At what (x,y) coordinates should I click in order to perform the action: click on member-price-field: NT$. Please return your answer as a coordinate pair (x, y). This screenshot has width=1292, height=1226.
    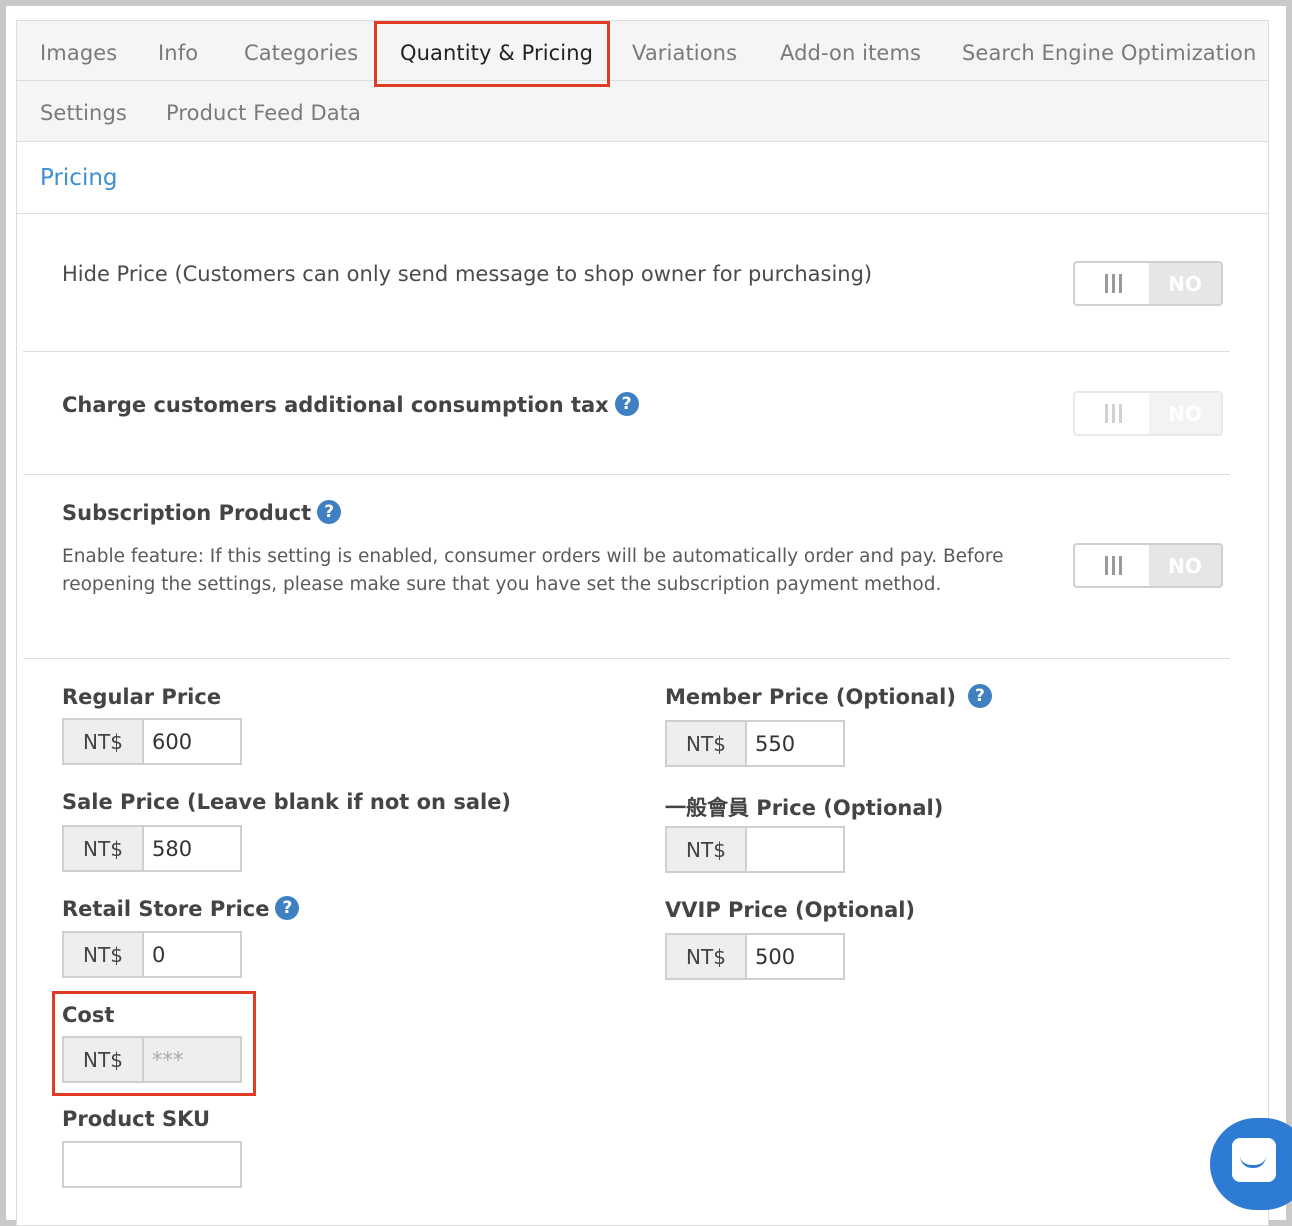
    Looking at the image, I should click on (755, 743).